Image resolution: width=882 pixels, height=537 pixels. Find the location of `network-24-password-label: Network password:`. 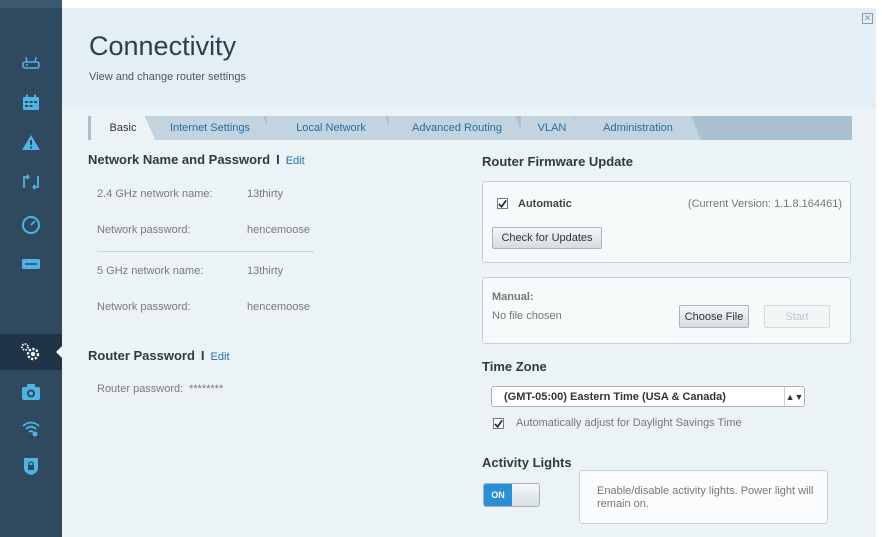

network-24-password-label: Network password: is located at coordinates (144, 230).